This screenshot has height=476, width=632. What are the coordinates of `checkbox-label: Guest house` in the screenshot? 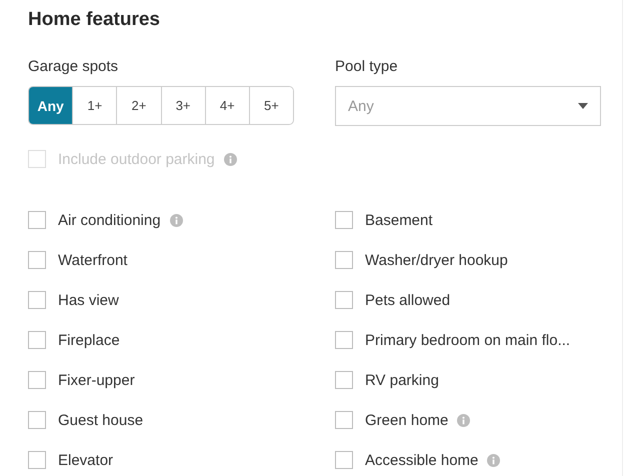 It's located at (101, 420).